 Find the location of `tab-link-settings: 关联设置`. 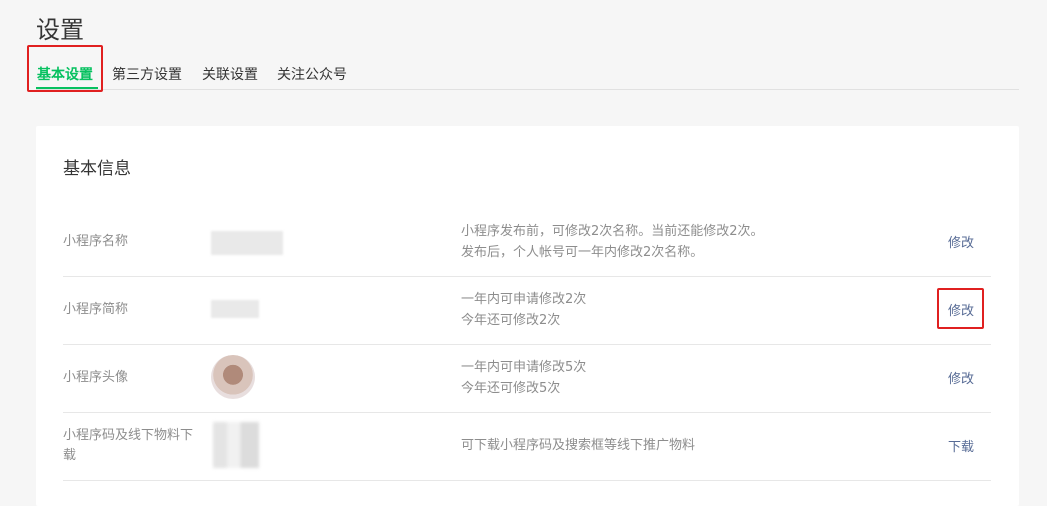

tab-link-settings: 关联设置 is located at coordinates (230, 74).